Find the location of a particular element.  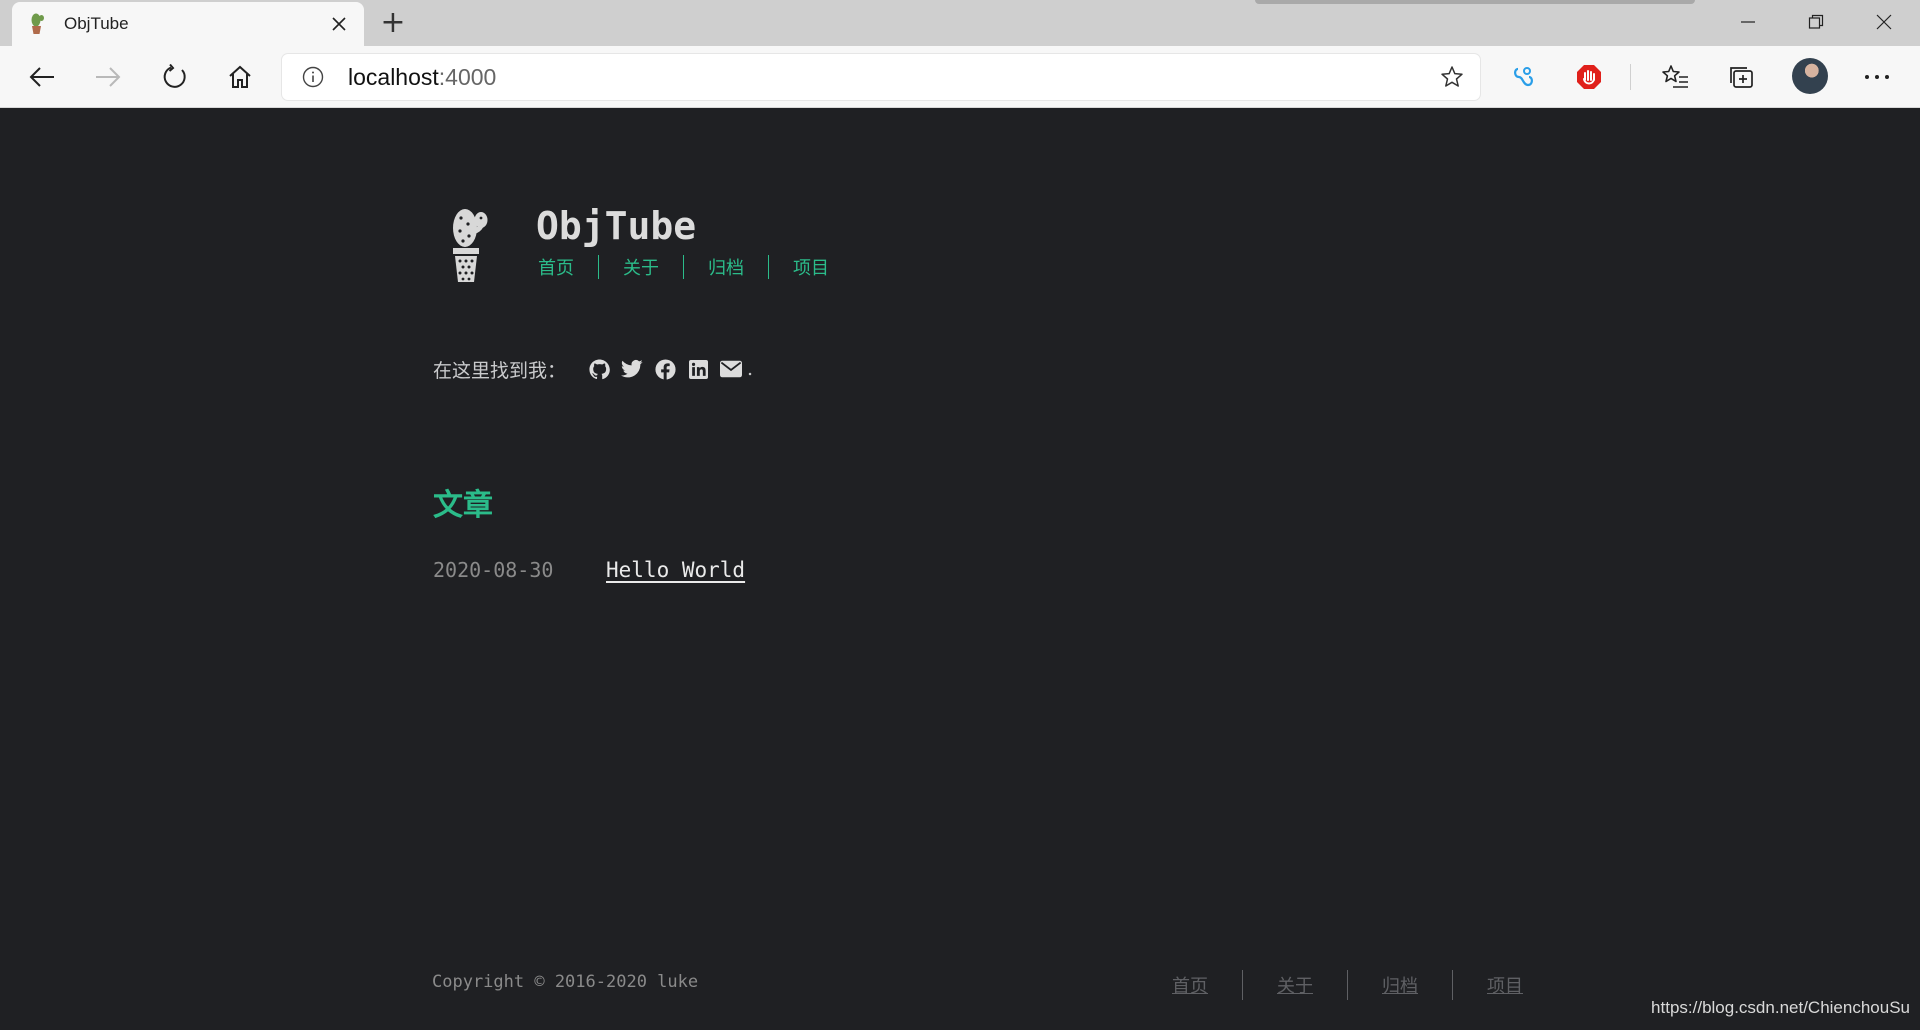

tab-drag-shadow is located at coordinates (1475, 2).